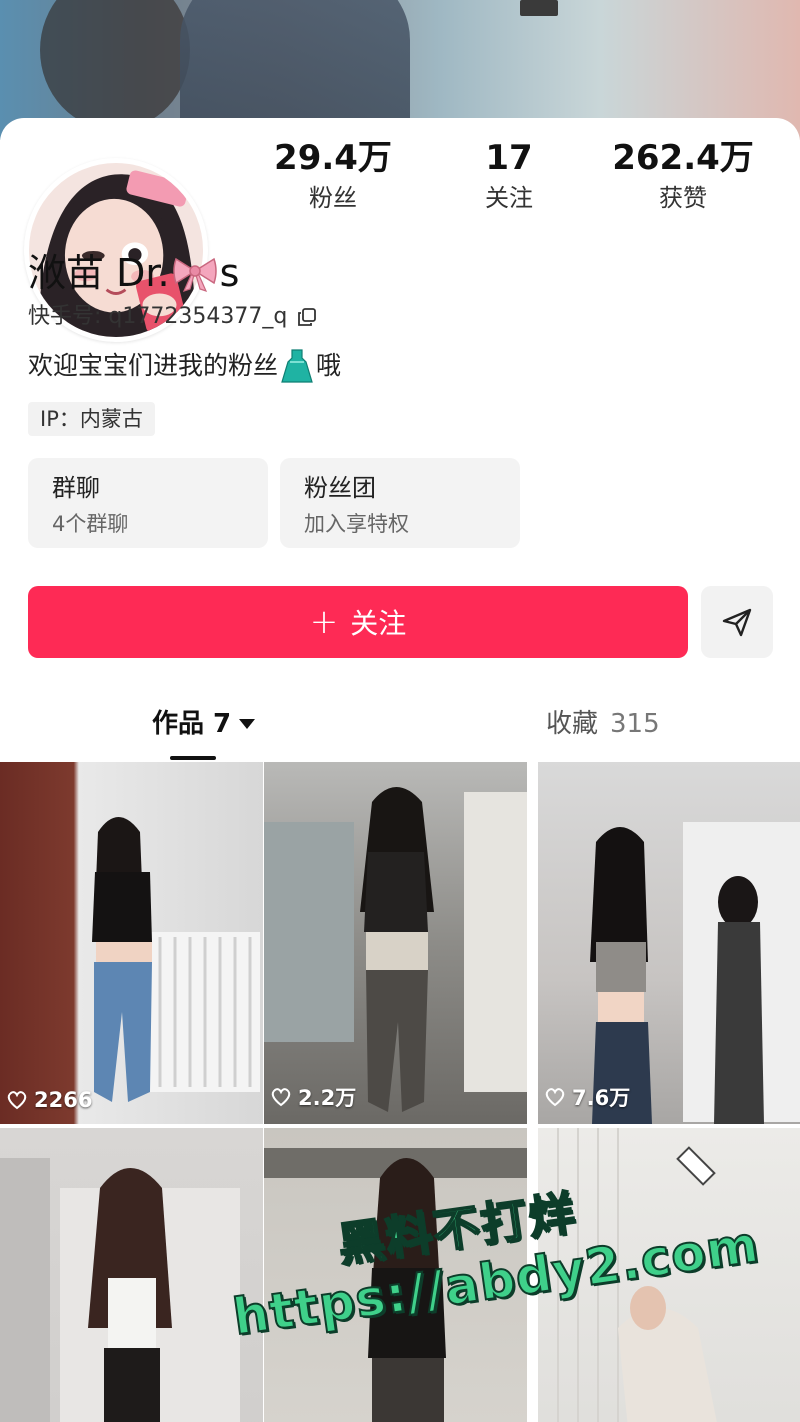 This screenshot has width=800, height=1422. Describe the element at coordinates (509, 198) in the screenshot. I see `stat-following-label: 关注` at that location.